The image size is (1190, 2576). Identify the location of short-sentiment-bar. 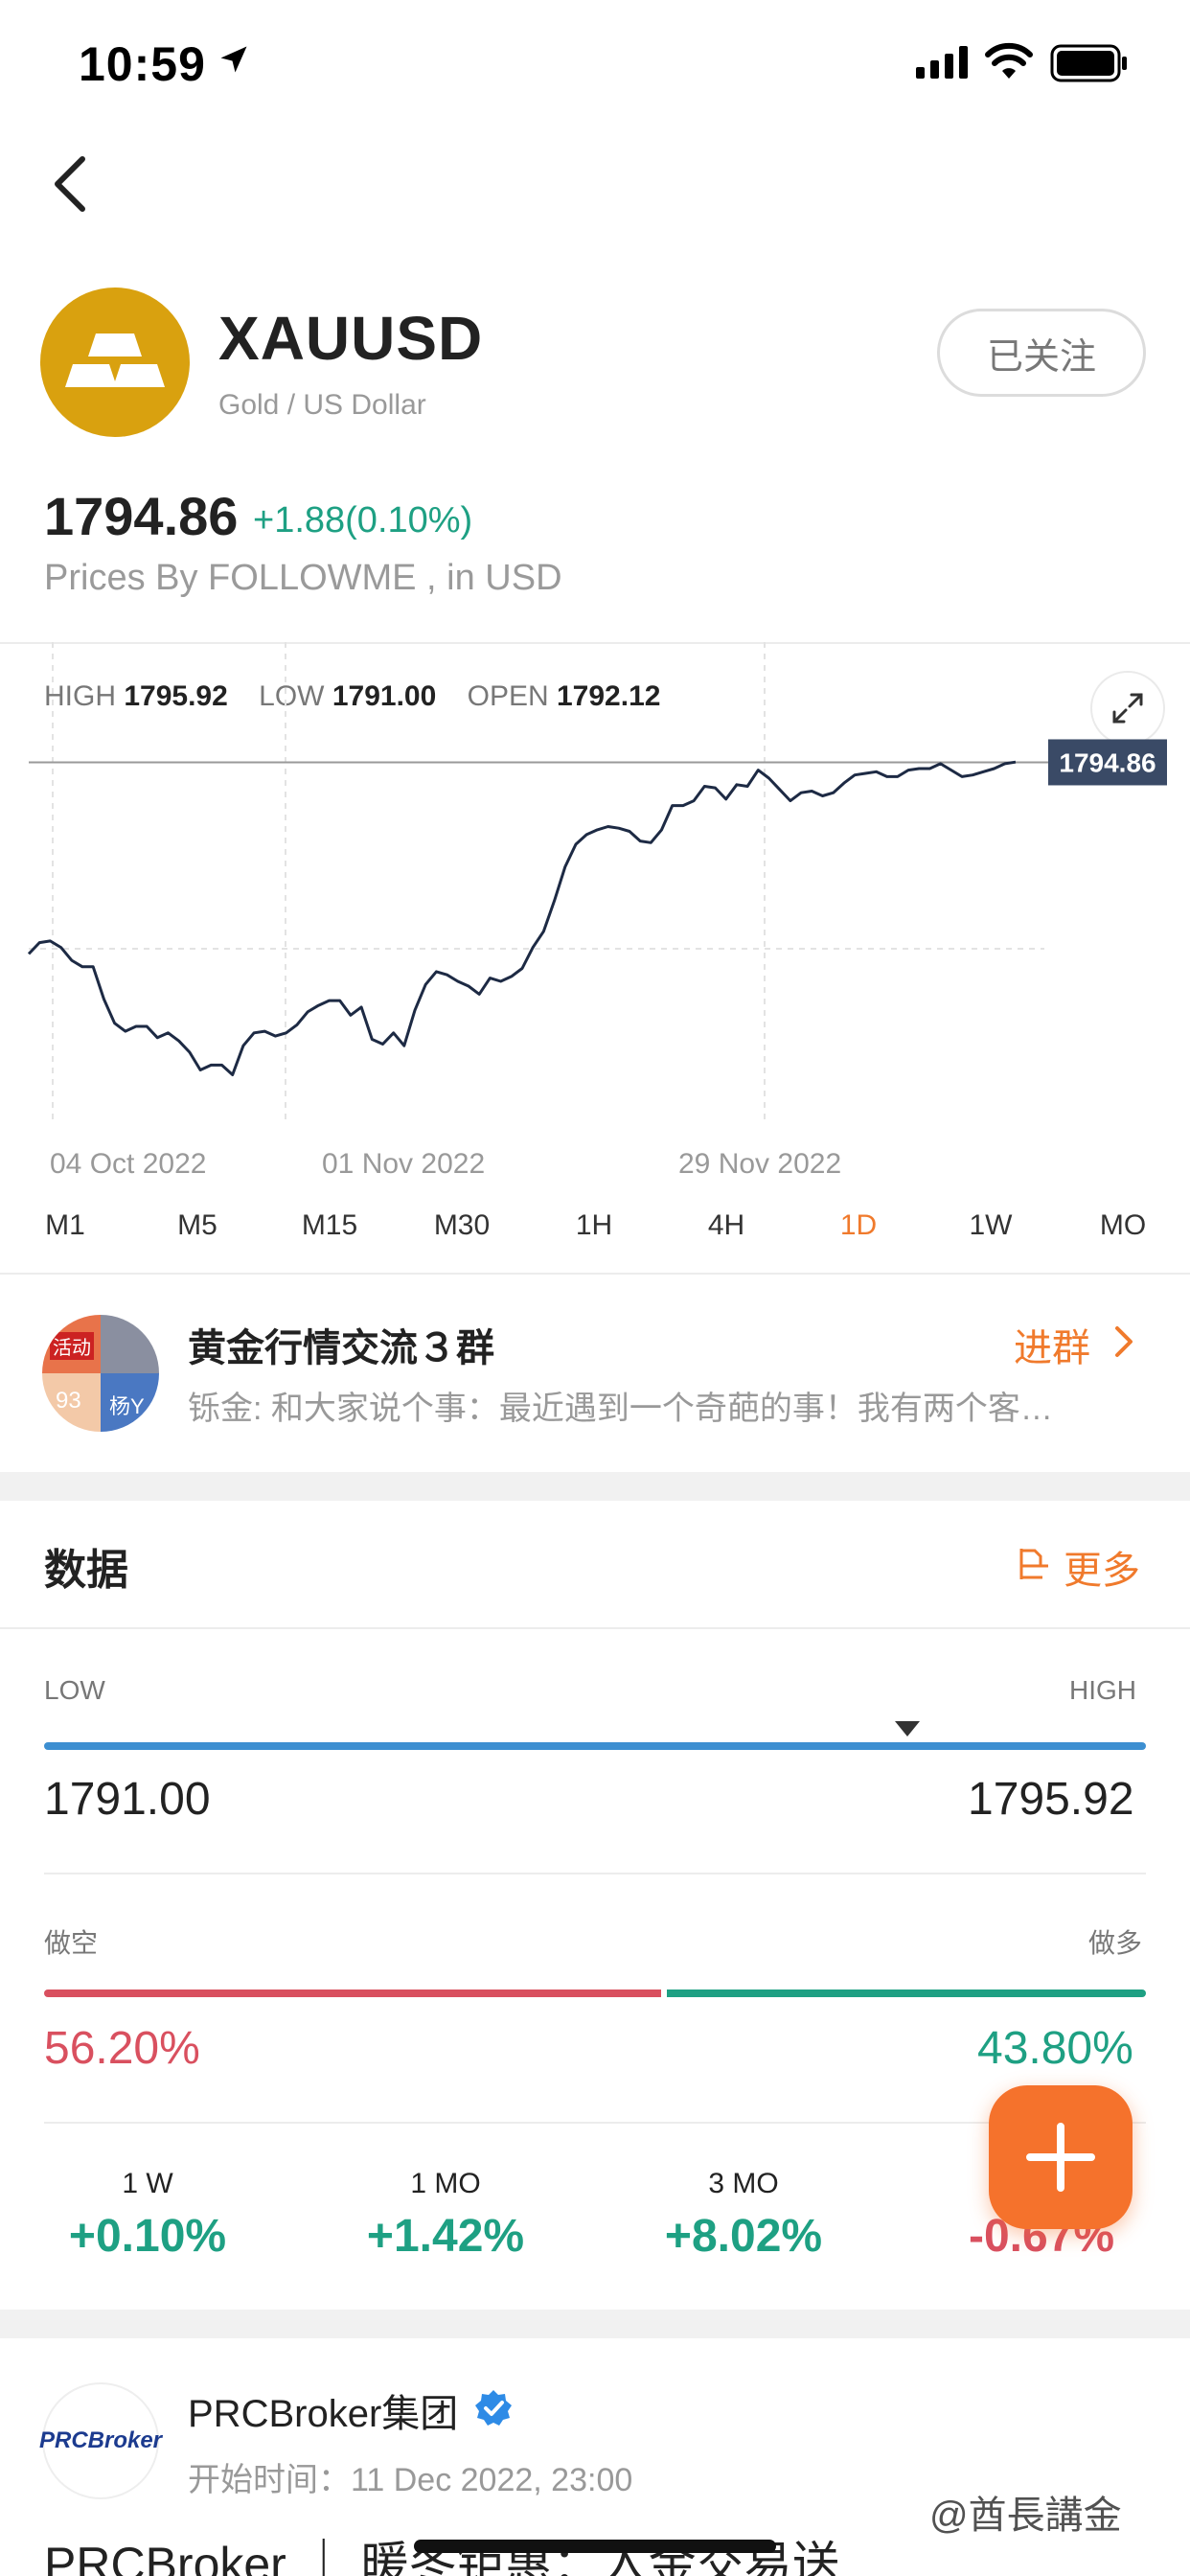
(352, 1993).